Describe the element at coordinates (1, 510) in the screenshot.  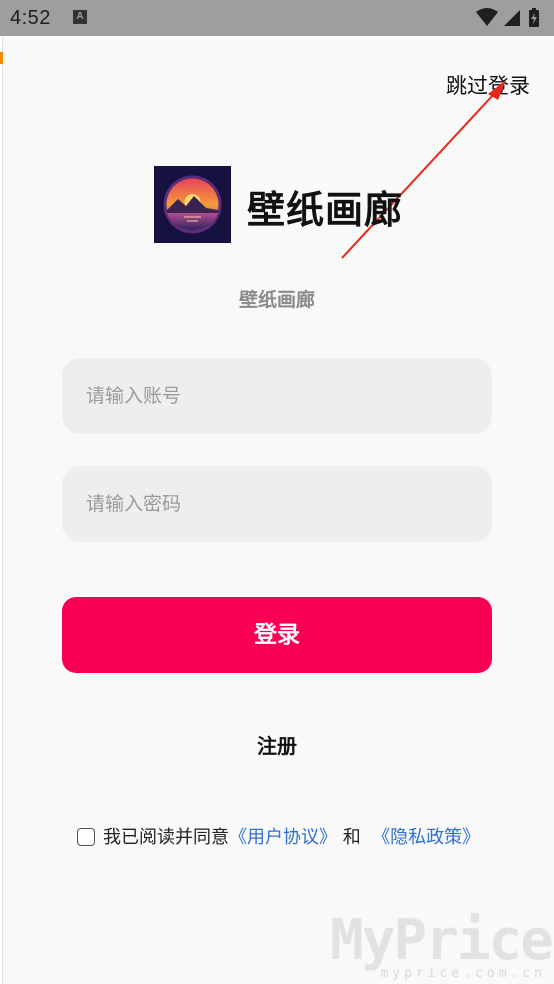
I see `left-edge` at that location.